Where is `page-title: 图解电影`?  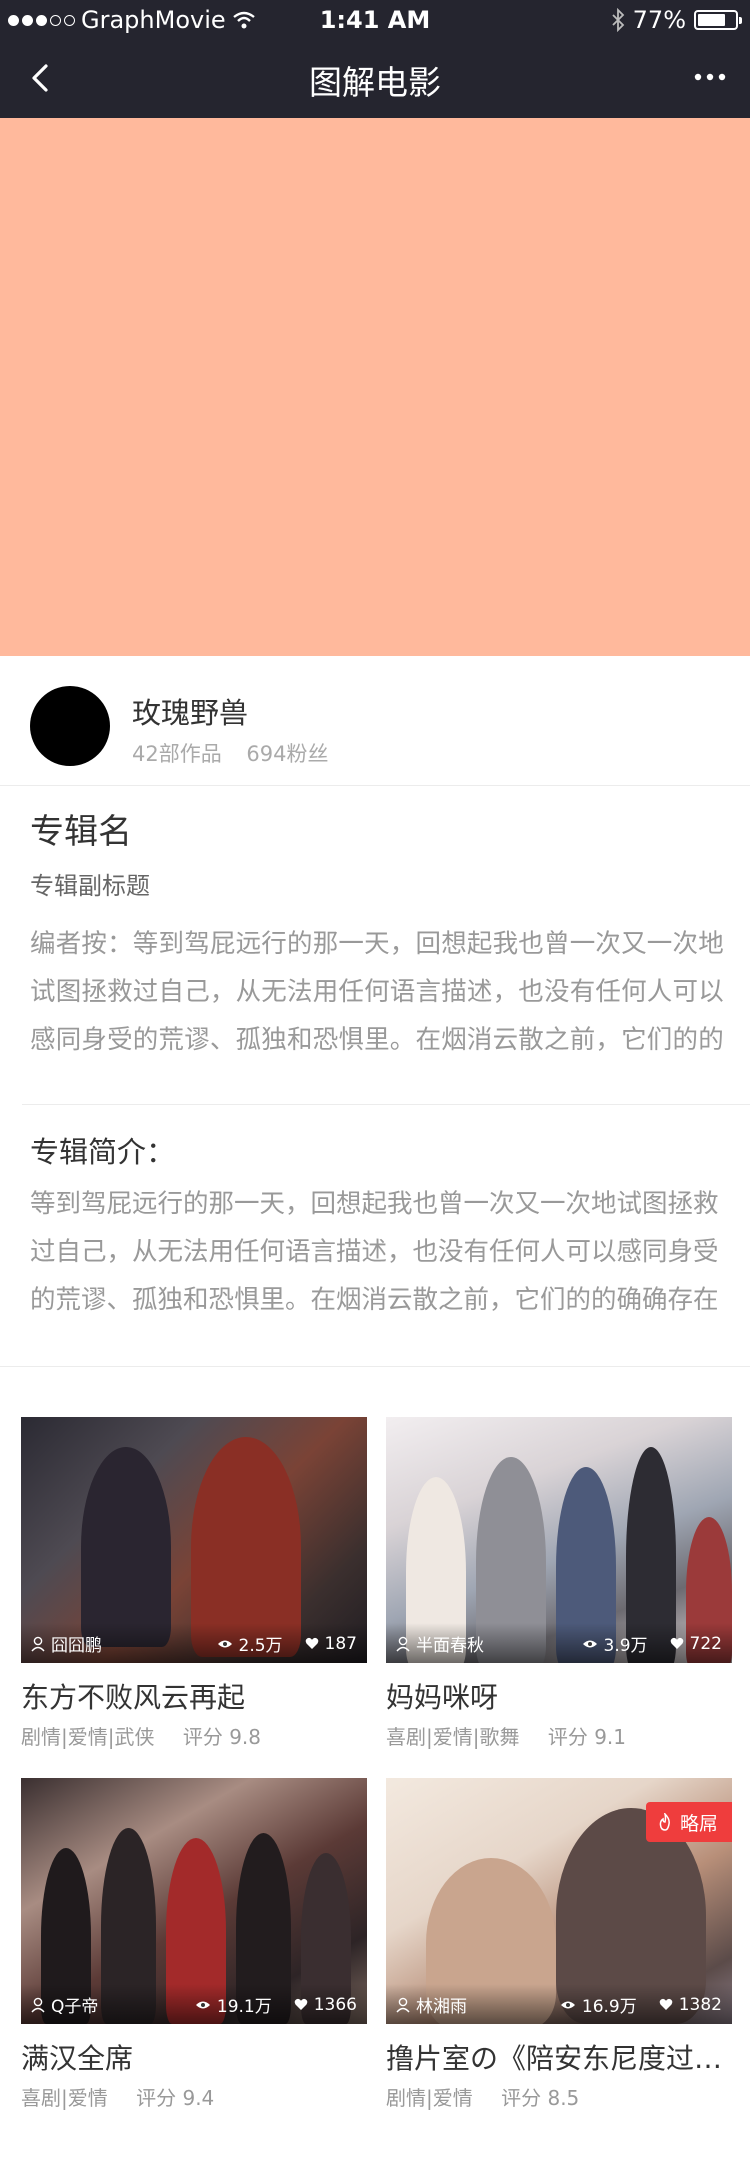 page-title: 图解电影 is located at coordinates (375, 82).